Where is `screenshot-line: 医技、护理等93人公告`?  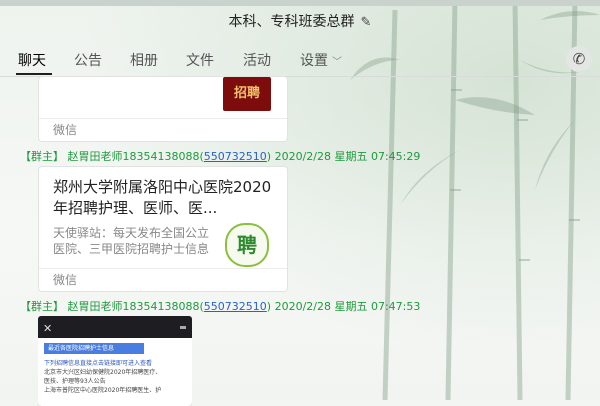
screenshot-line: 医技、护理等93人公告 is located at coordinates (75, 381).